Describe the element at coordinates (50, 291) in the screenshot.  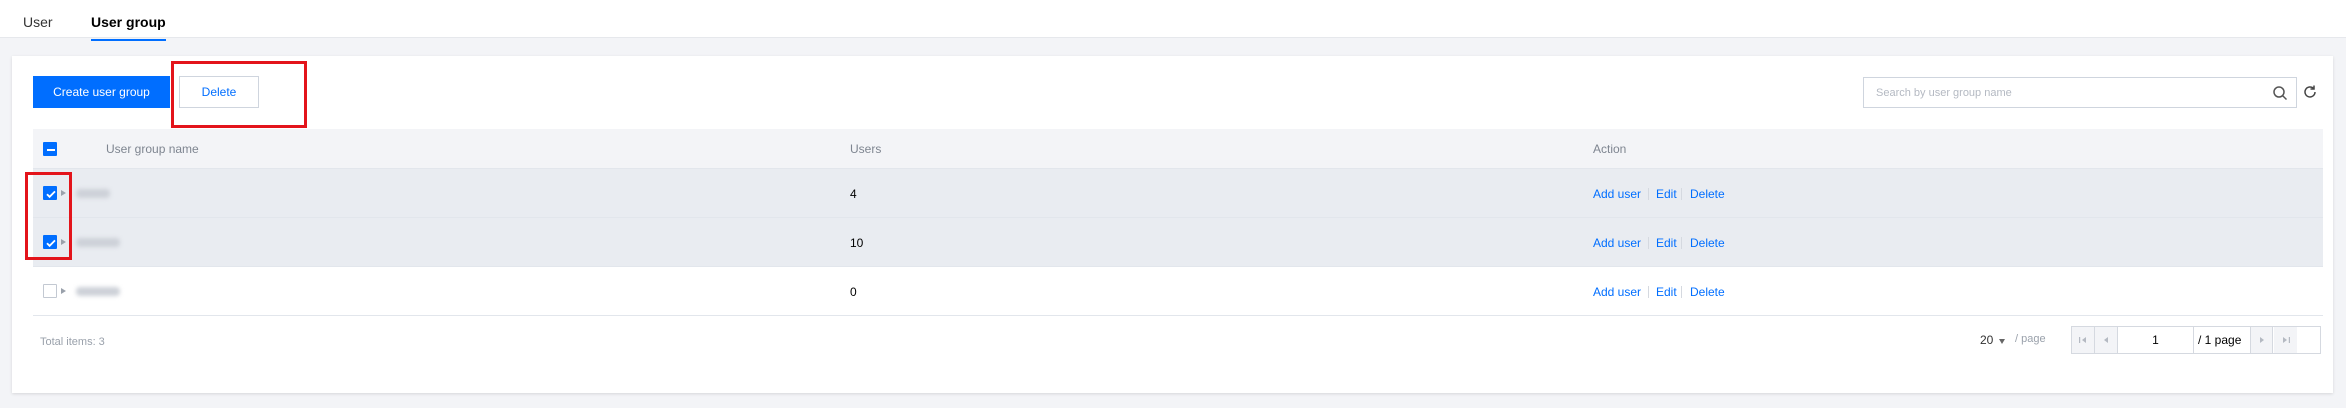
I see `row-checkbox` at that location.